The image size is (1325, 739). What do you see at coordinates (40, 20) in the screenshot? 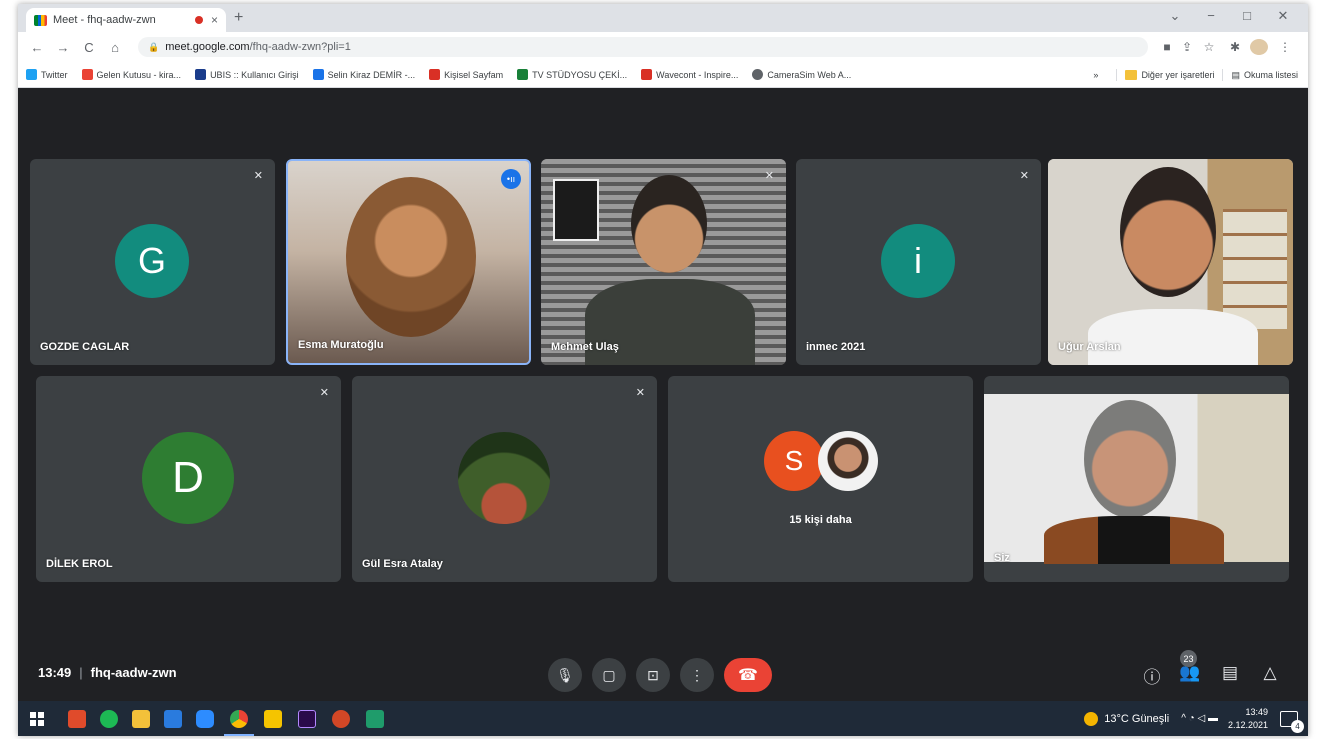
I see `meet-favicon-icon` at bounding box center [40, 20].